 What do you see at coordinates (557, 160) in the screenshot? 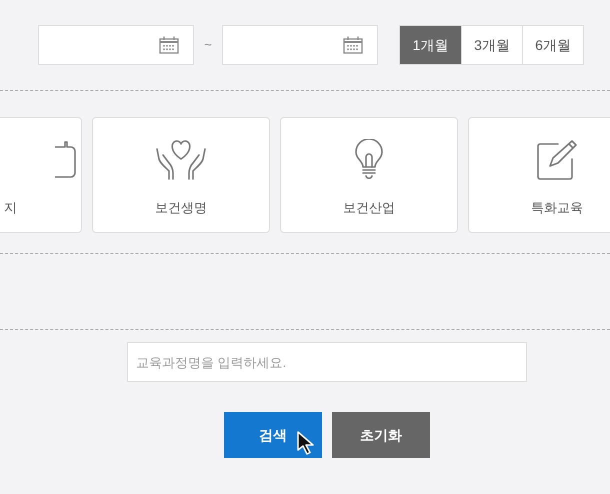
I see `edit-icon` at bounding box center [557, 160].